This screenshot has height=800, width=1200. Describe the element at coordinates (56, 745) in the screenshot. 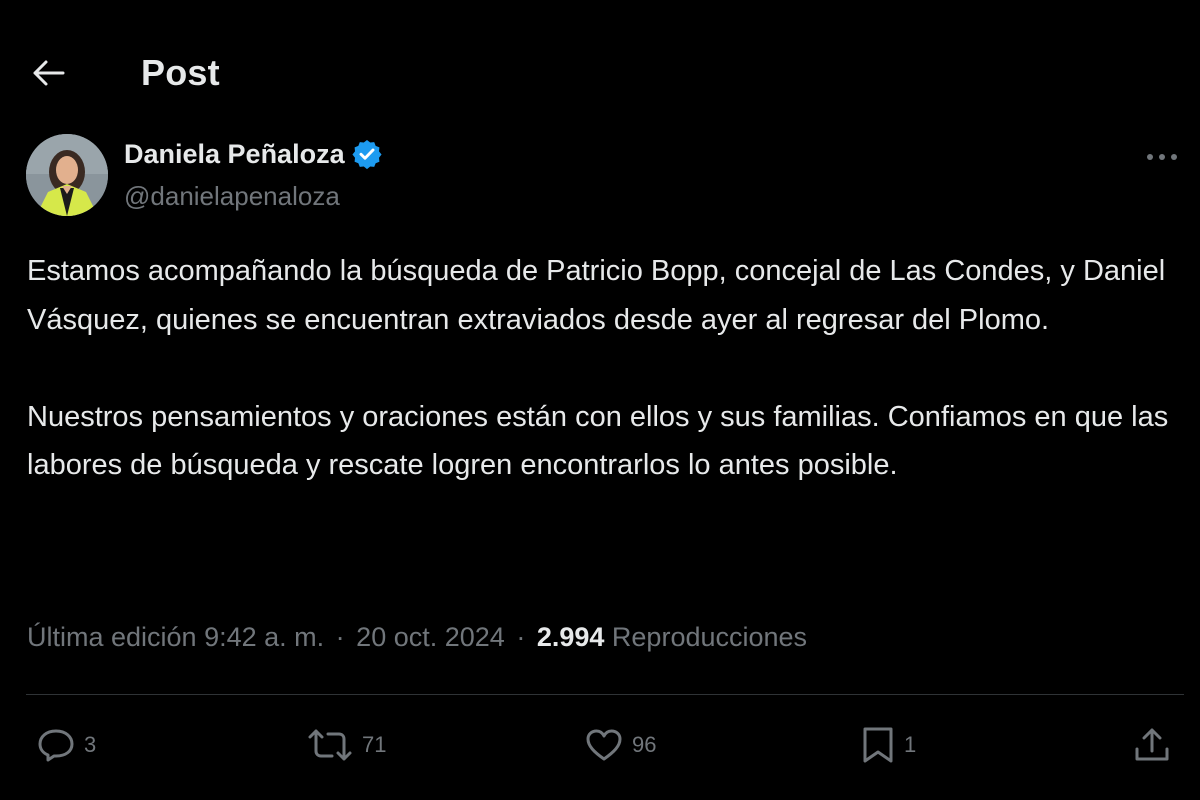

I see `reply-icon` at that location.